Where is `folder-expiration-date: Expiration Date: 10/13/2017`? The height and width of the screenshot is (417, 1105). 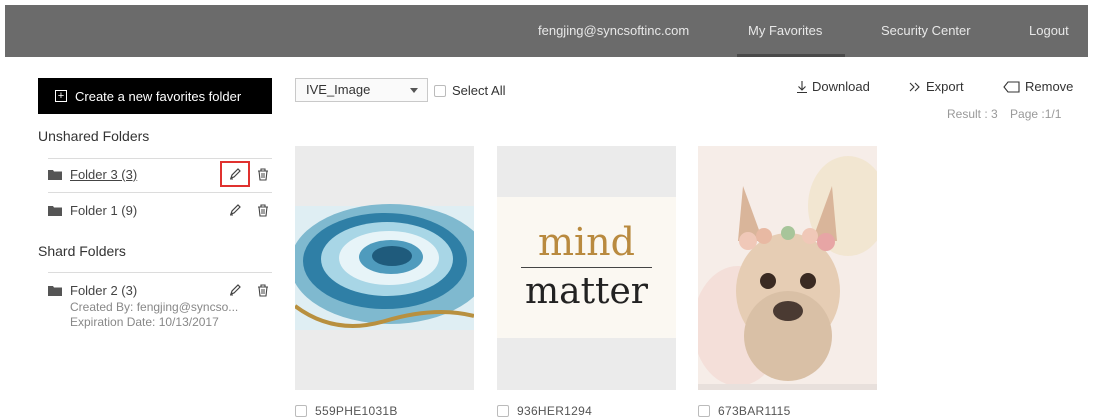
folder-expiration-date: Expiration Date: 10/13/2017 is located at coordinates (144, 322).